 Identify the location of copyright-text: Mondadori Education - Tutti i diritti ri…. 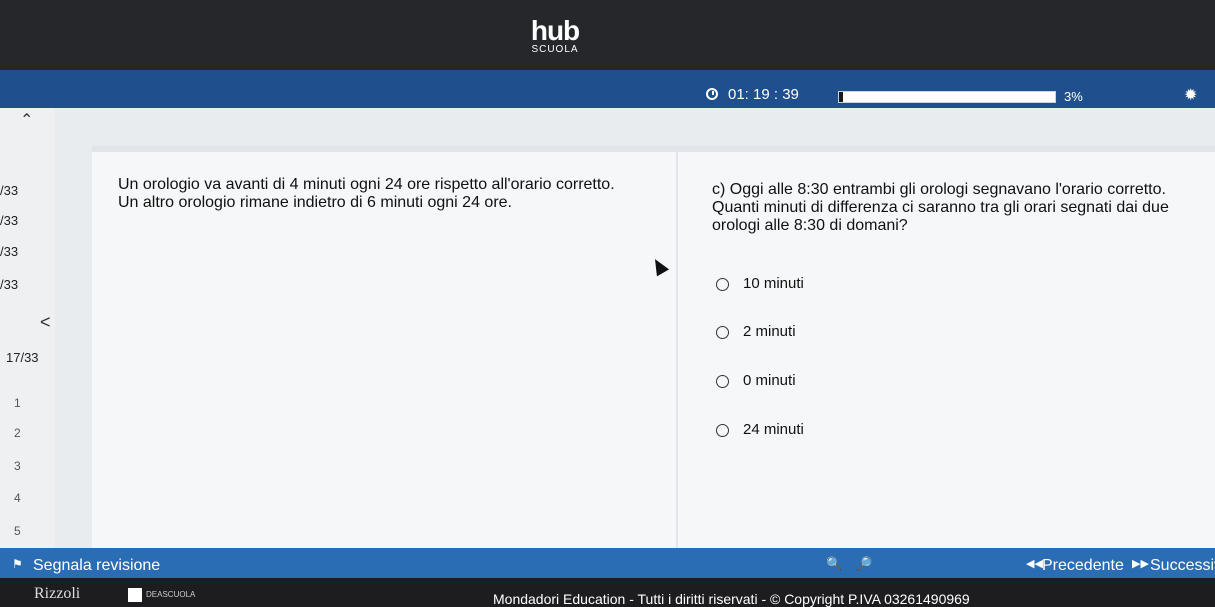
(731, 599).